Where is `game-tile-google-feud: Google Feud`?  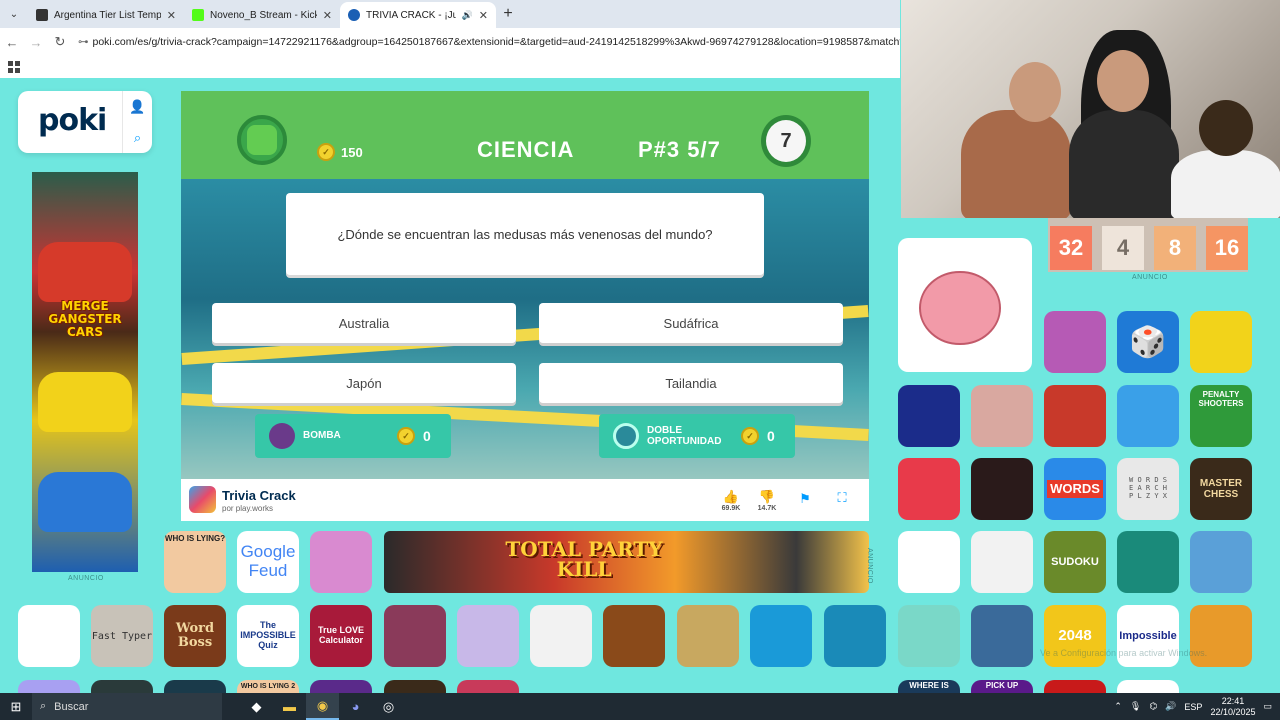
game-tile-google-feud: Google Feud is located at coordinates (268, 562).